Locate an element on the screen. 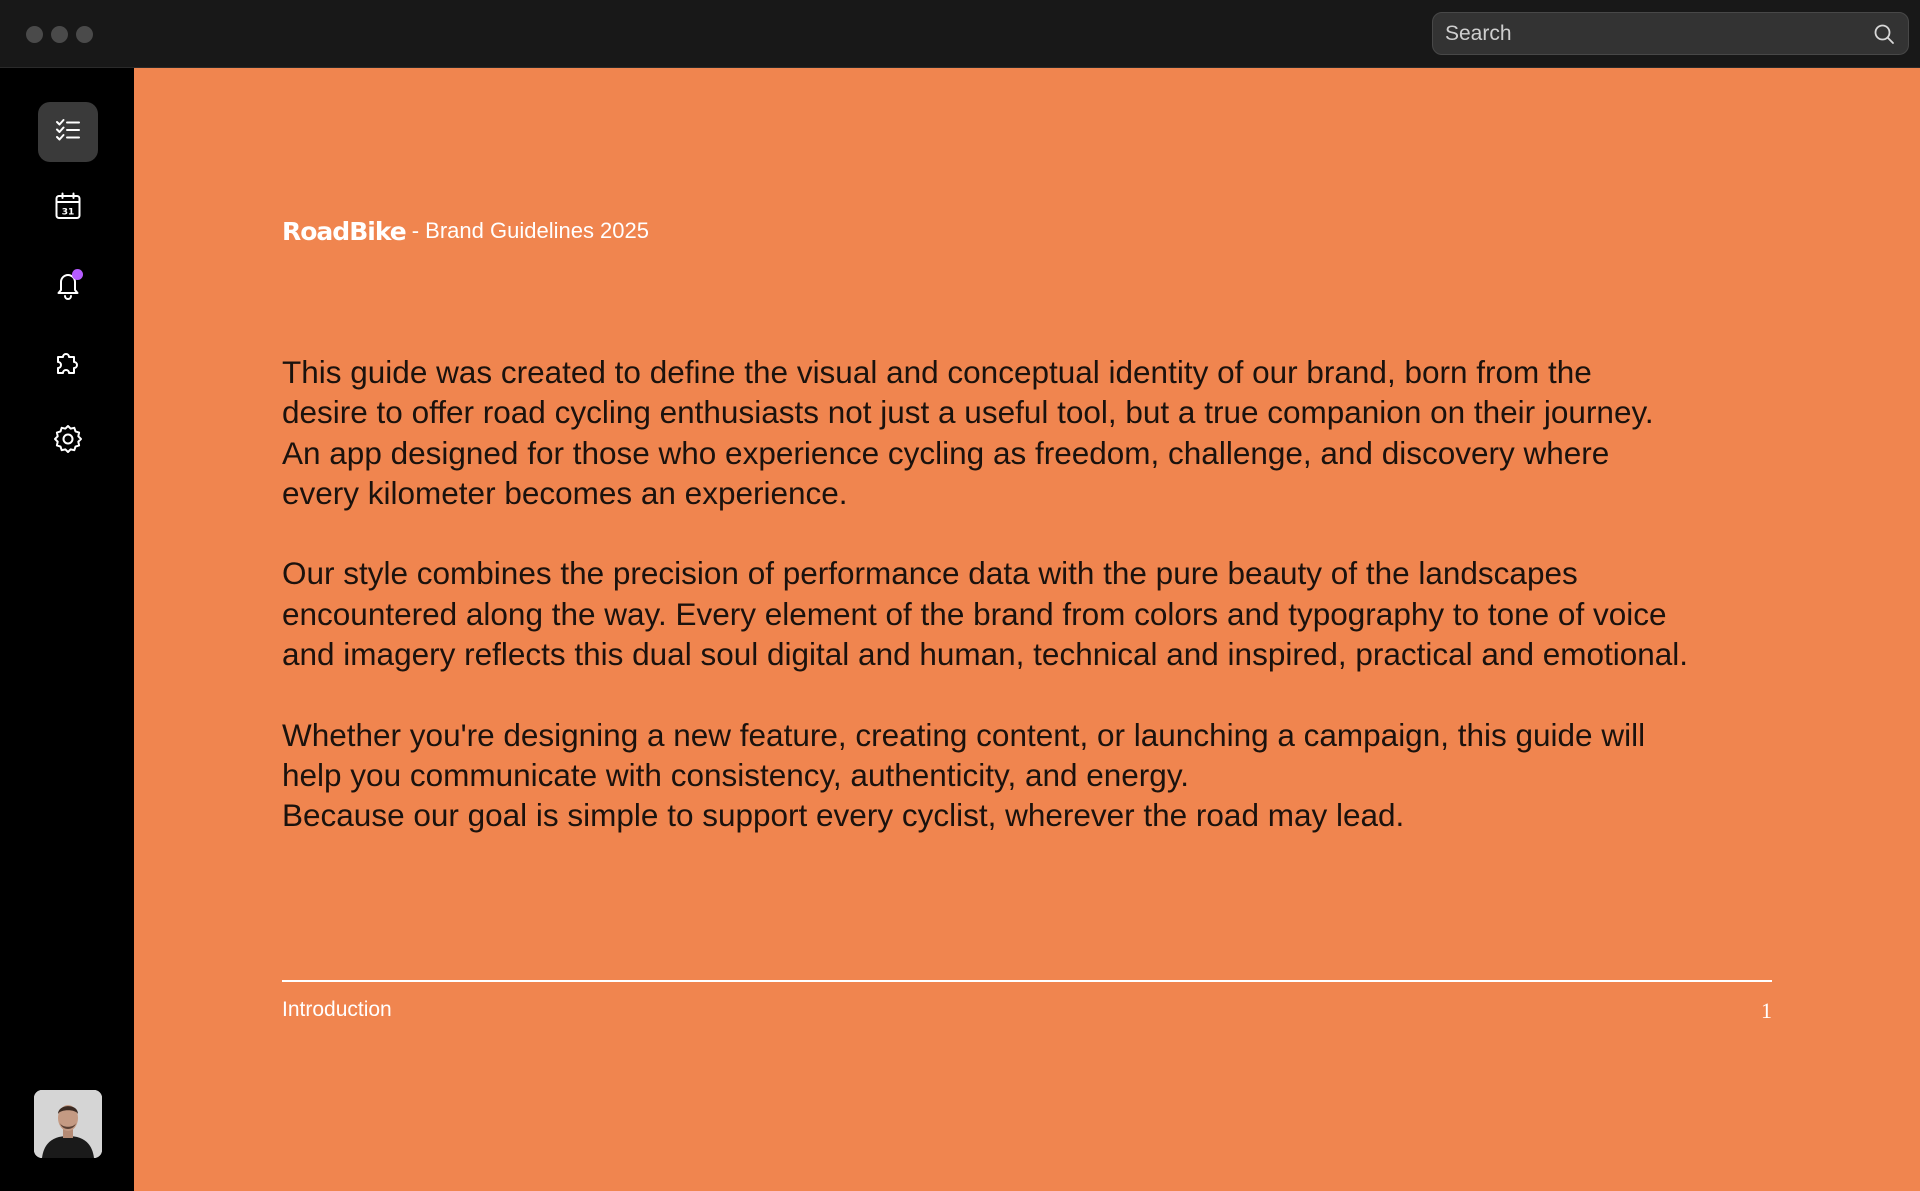  avatar is located at coordinates (68, 1124).